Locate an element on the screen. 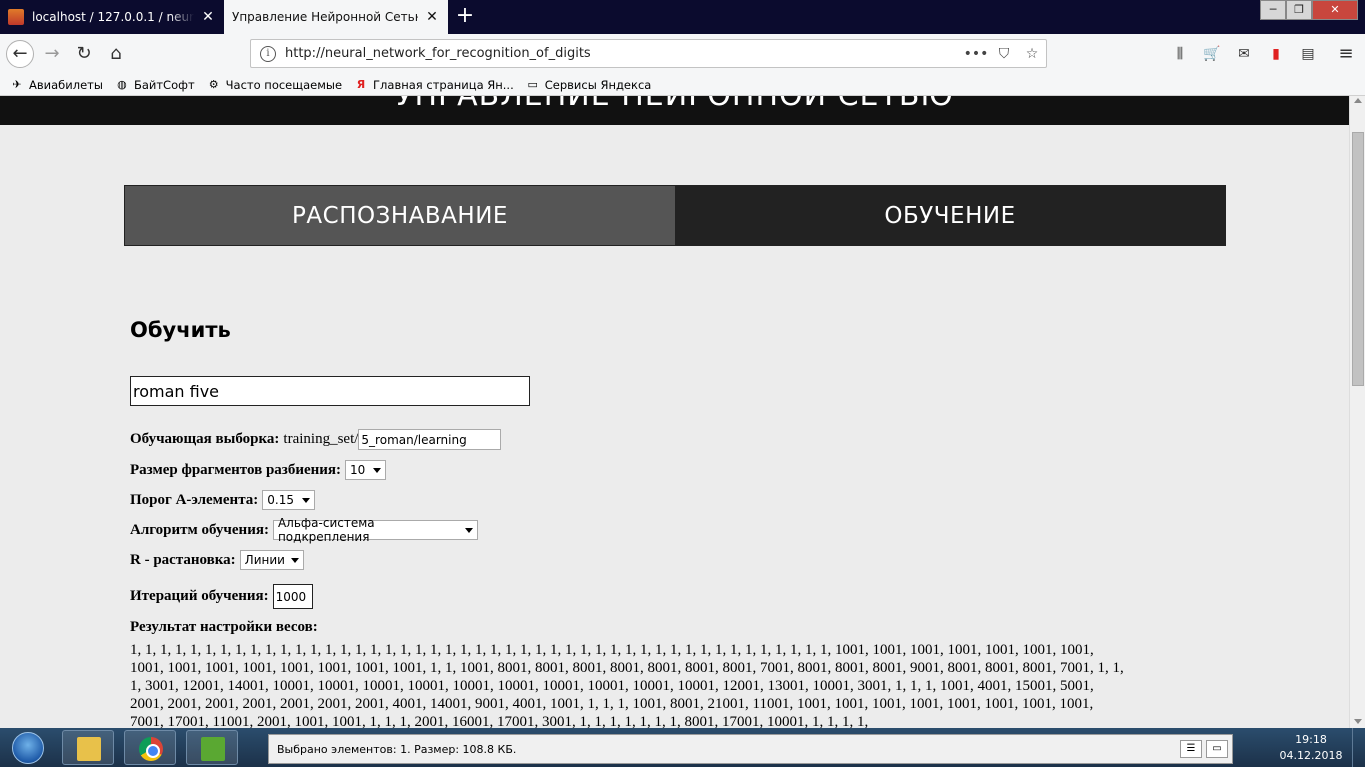 This screenshot has width=1365, height=767. yandex-flag-icon: ▮ is located at coordinates (1276, 54).